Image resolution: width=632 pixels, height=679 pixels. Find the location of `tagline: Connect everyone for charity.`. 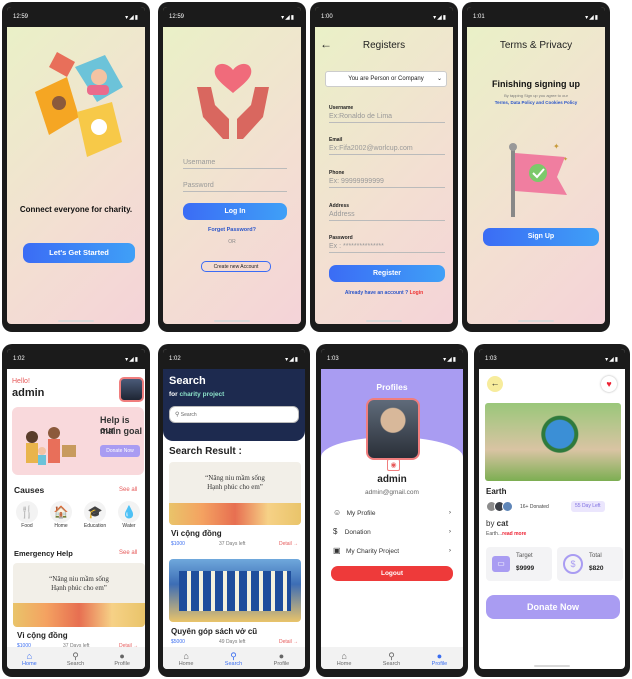

tagline: Connect everyone for charity. is located at coordinates (76, 209).